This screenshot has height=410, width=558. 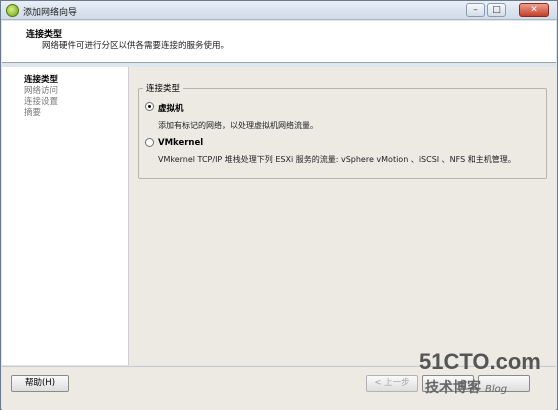 I want to click on help-button: 帮助(H), so click(x=40, y=383).